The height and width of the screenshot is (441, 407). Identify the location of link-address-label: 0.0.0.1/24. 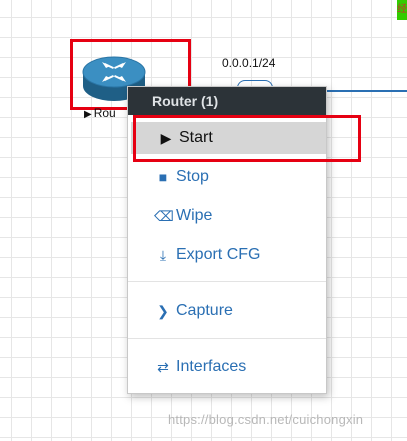
(249, 63).